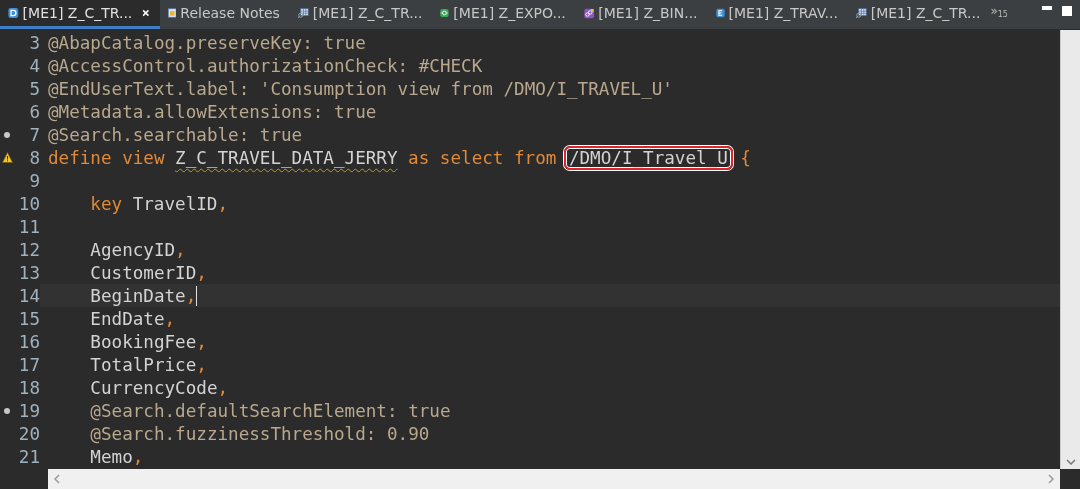  Describe the element at coordinates (154, 387) in the screenshot. I see `identifier: CurrencyCode` at that location.